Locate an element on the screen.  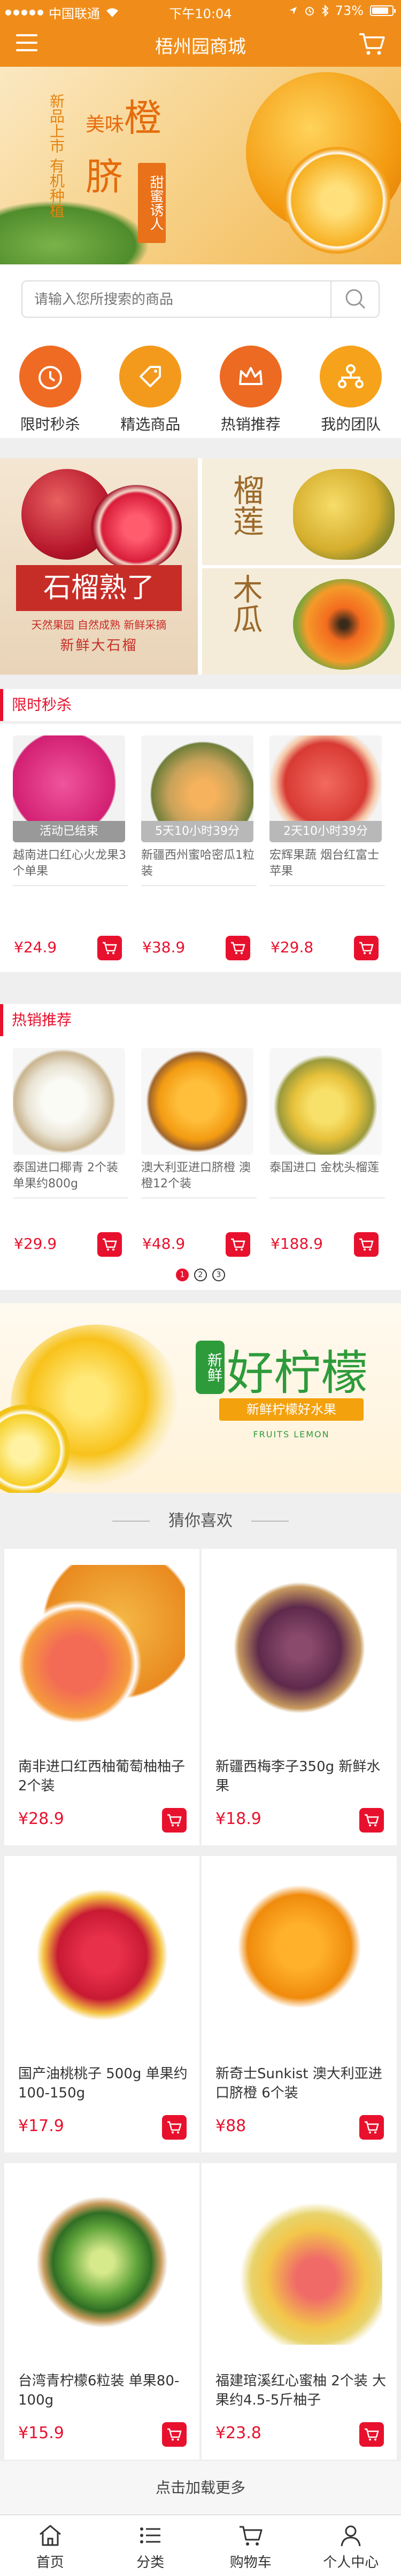
guess-item-grapefruit: 南非进口红西柚葡萄柚柚子 2个装 ¥28.9 is located at coordinates (101, 1697).